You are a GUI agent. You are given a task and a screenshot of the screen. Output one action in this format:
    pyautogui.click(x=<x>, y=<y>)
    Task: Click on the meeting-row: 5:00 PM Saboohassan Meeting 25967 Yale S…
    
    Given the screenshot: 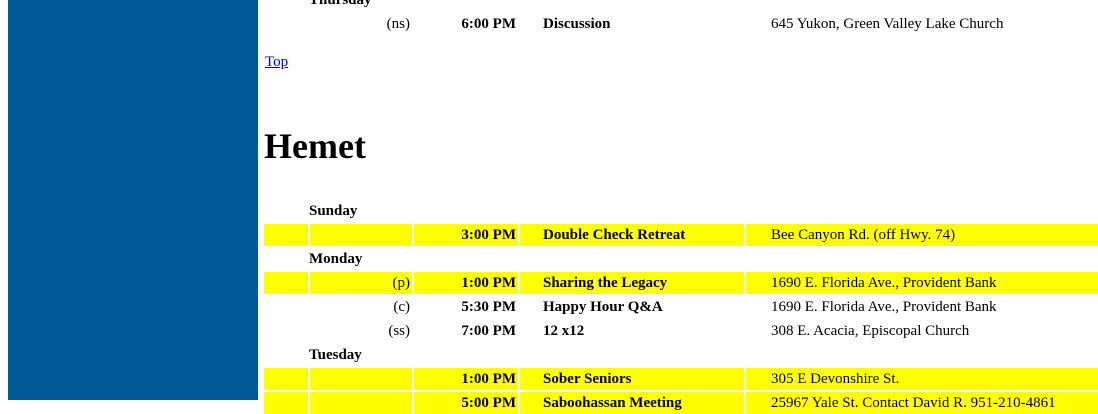 What is the action you would take?
    pyautogui.click(x=681, y=403)
    